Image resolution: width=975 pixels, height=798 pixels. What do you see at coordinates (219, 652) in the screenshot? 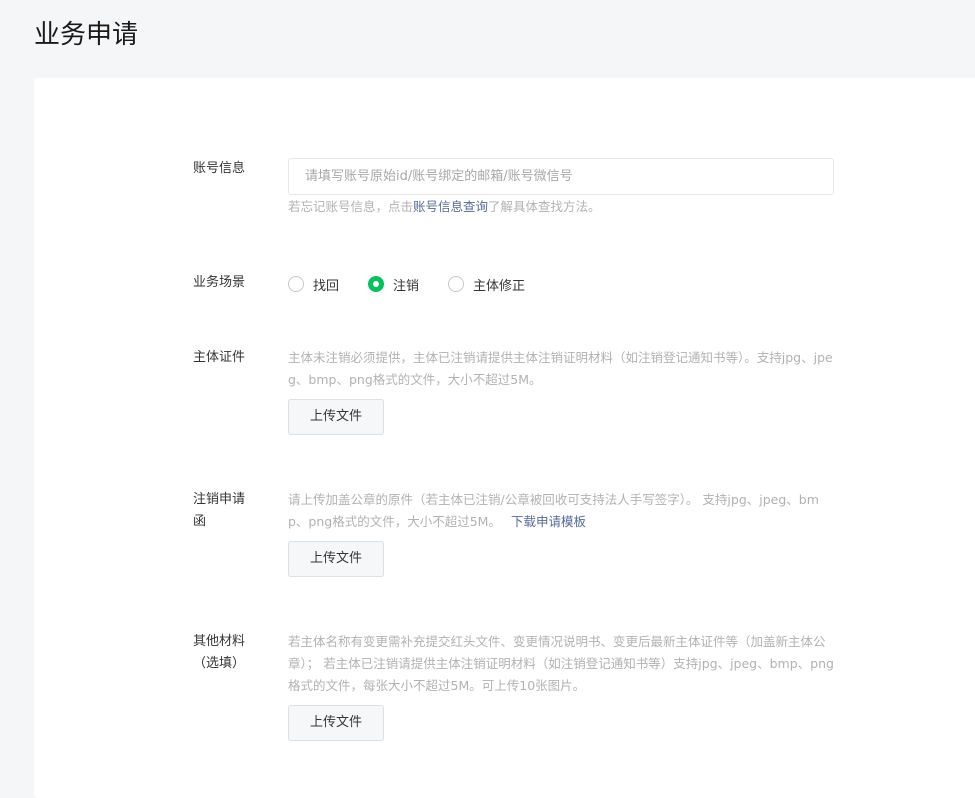
I see `other-materials-label: 其他材料（选填）` at bounding box center [219, 652].